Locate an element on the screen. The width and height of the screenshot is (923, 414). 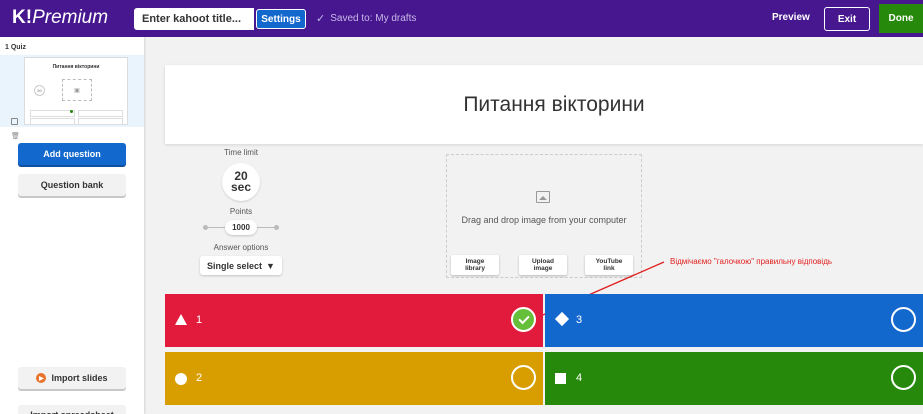
answer-tile-1: 1 is located at coordinates (354, 320).